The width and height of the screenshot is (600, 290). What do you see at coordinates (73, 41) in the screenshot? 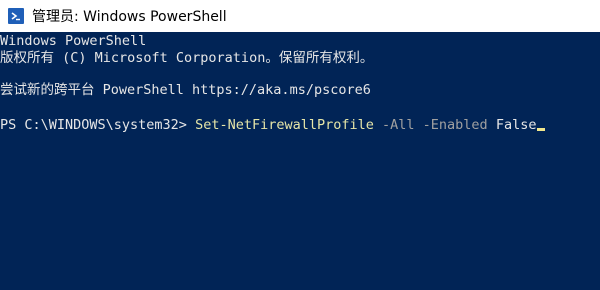
I see `banner-line-1: Windows PowerShell` at bounding box center [73, 41].